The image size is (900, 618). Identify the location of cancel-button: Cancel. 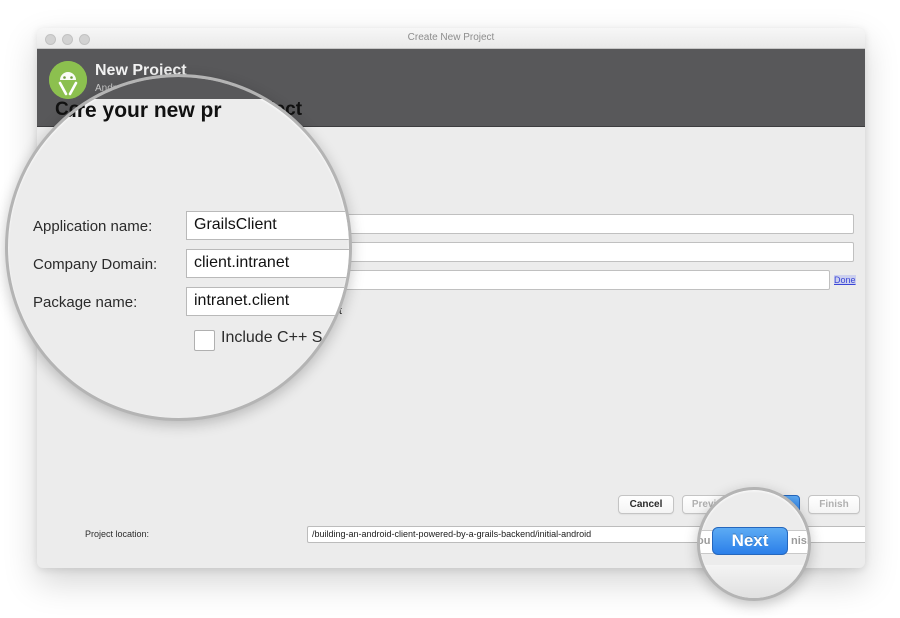
(646, 504).